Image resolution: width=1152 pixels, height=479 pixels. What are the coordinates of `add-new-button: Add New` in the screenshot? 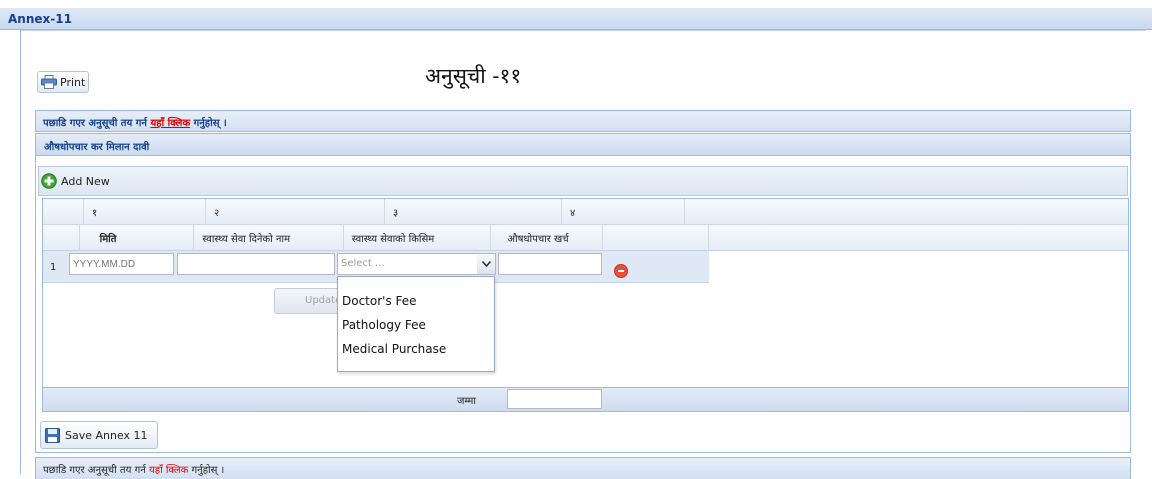 It's located at (75, 181).